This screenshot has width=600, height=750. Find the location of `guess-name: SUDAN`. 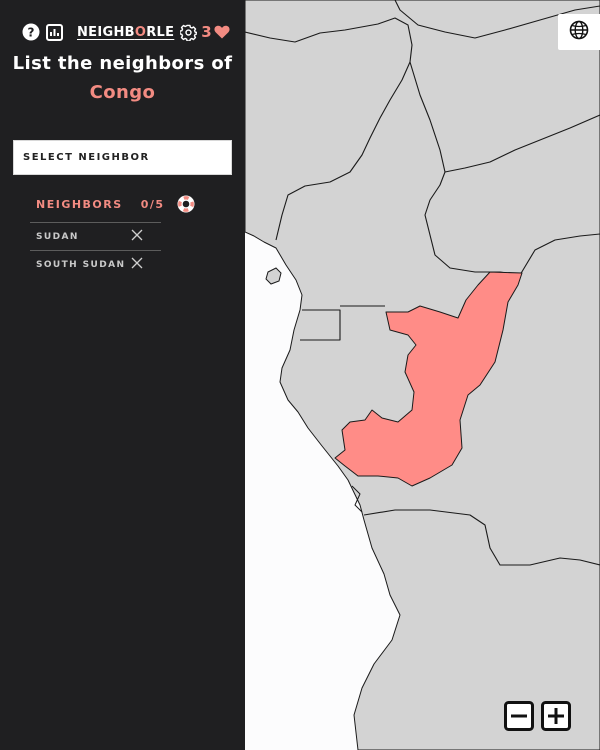

guess-name: SUDAN is located at coordinates (57, 236).